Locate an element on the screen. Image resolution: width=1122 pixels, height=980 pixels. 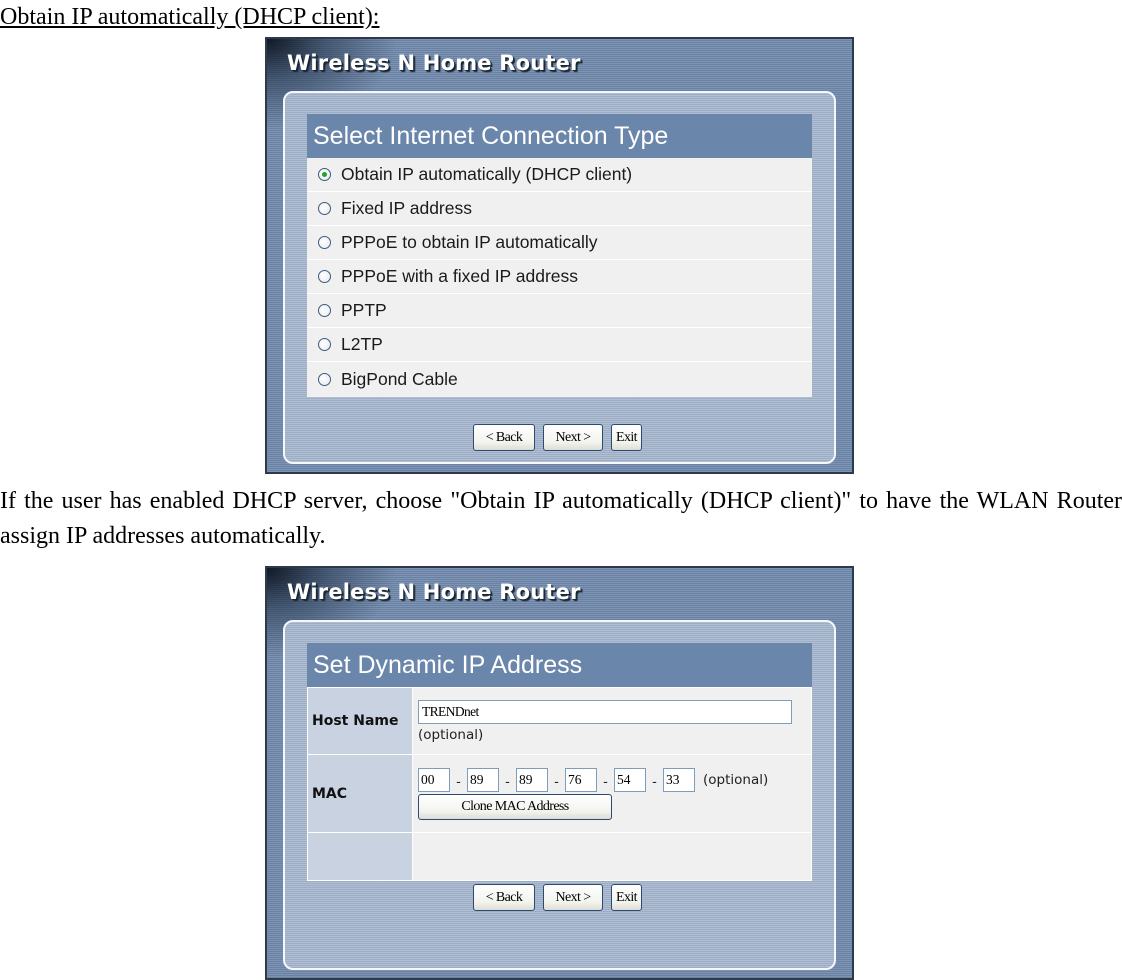
mac-cell: - - - - - (optional) Clone MAC is located at coordinates (612, 793).